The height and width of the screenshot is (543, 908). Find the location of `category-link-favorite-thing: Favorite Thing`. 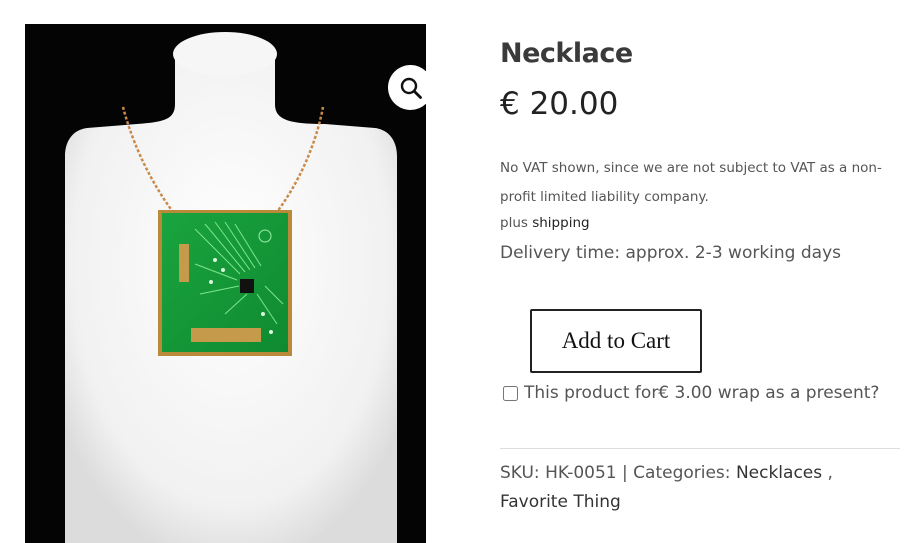

category-link-favorite-thing: Favorite Thing is located at coordinates (560, 502).